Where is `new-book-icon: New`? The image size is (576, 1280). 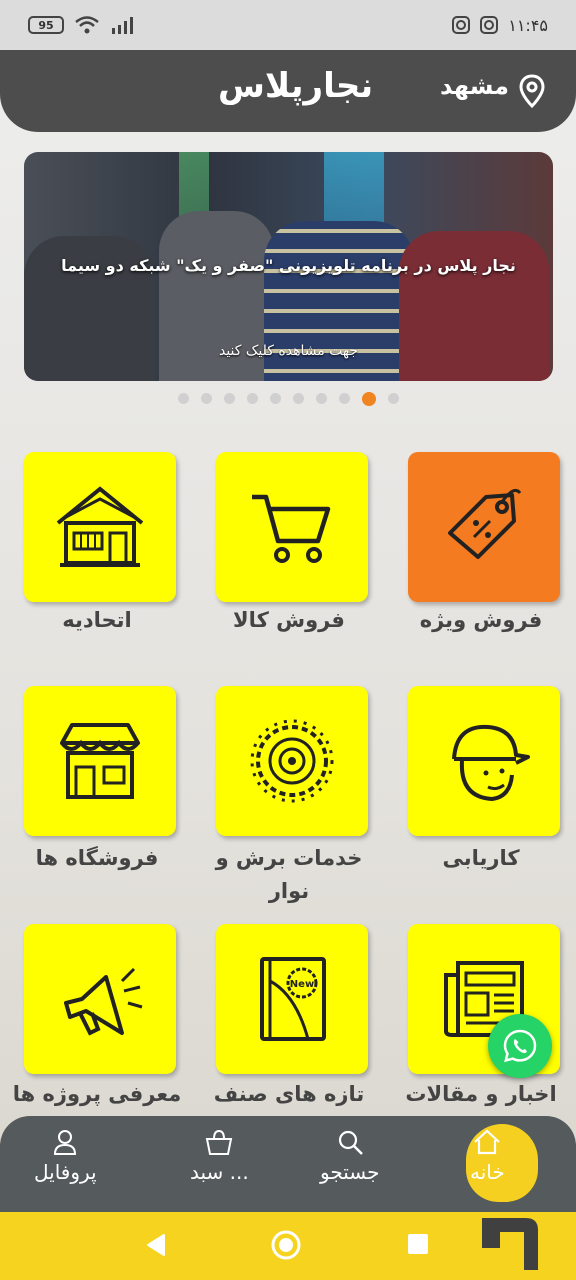 new-book-icon: New is located at coordinates (293, 999).